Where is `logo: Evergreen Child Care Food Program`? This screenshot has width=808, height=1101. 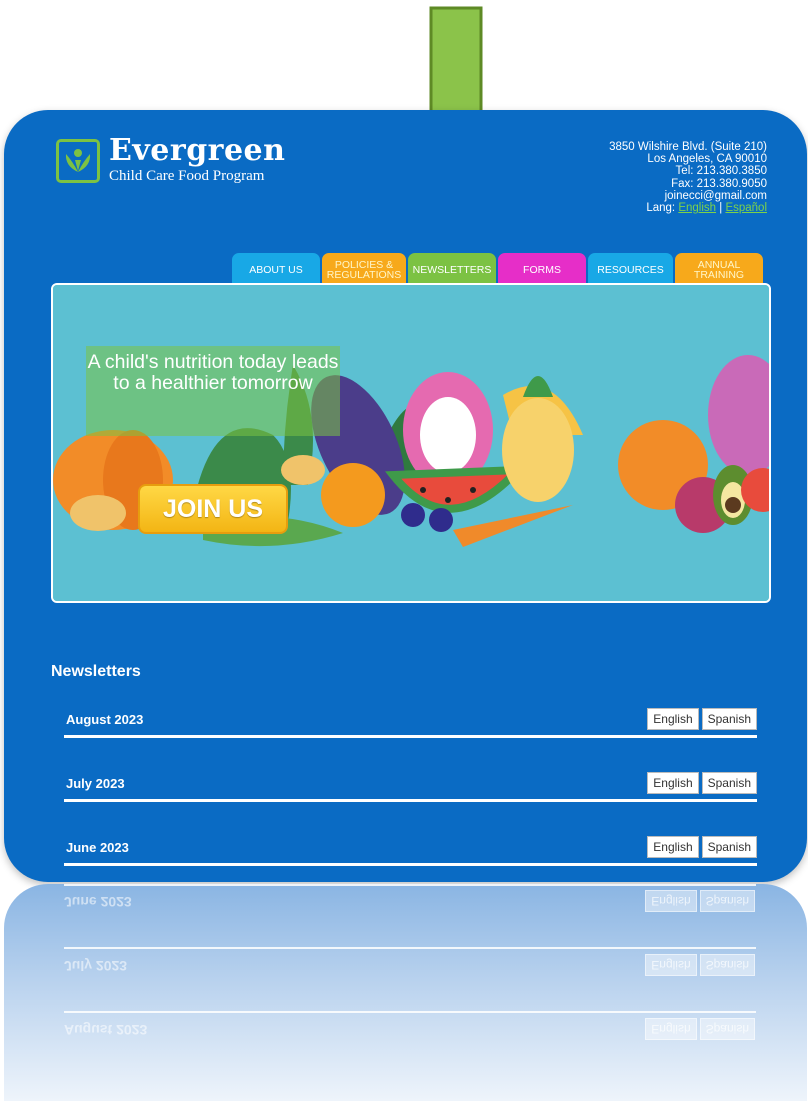 logo: Evergreen Child Care Food Program is located at coordinates (170, 161).